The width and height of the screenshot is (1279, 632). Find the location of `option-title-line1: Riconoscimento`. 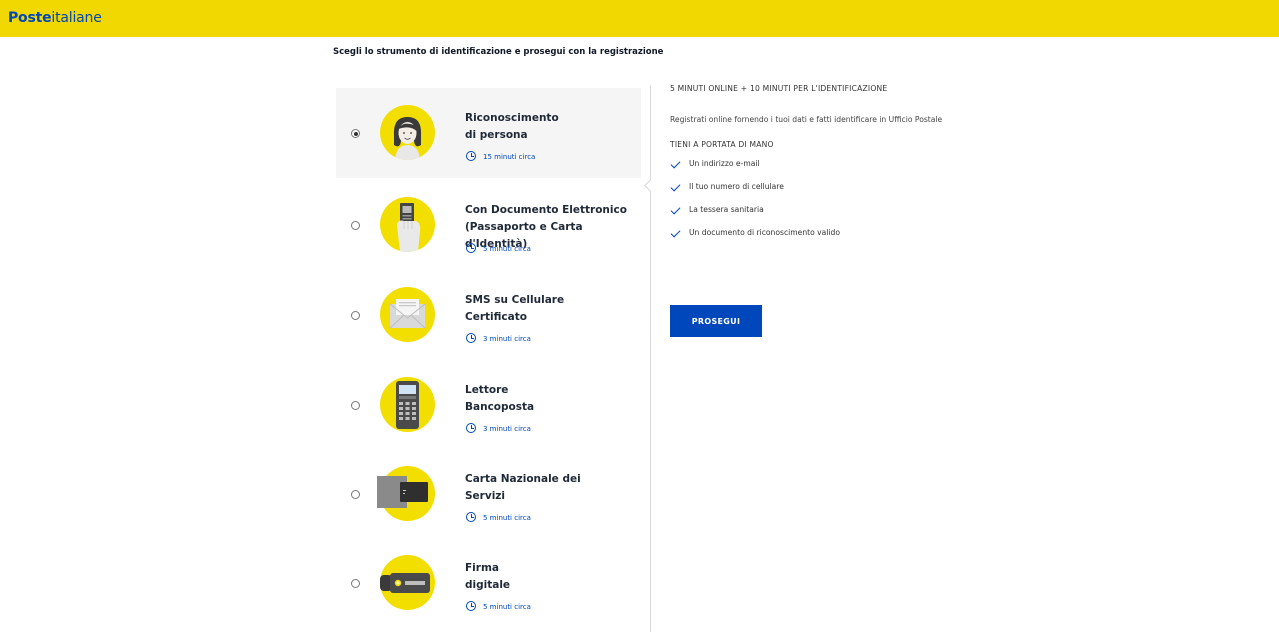

option-title-line1: Riconoscimento is located at coordinates (512, 118).